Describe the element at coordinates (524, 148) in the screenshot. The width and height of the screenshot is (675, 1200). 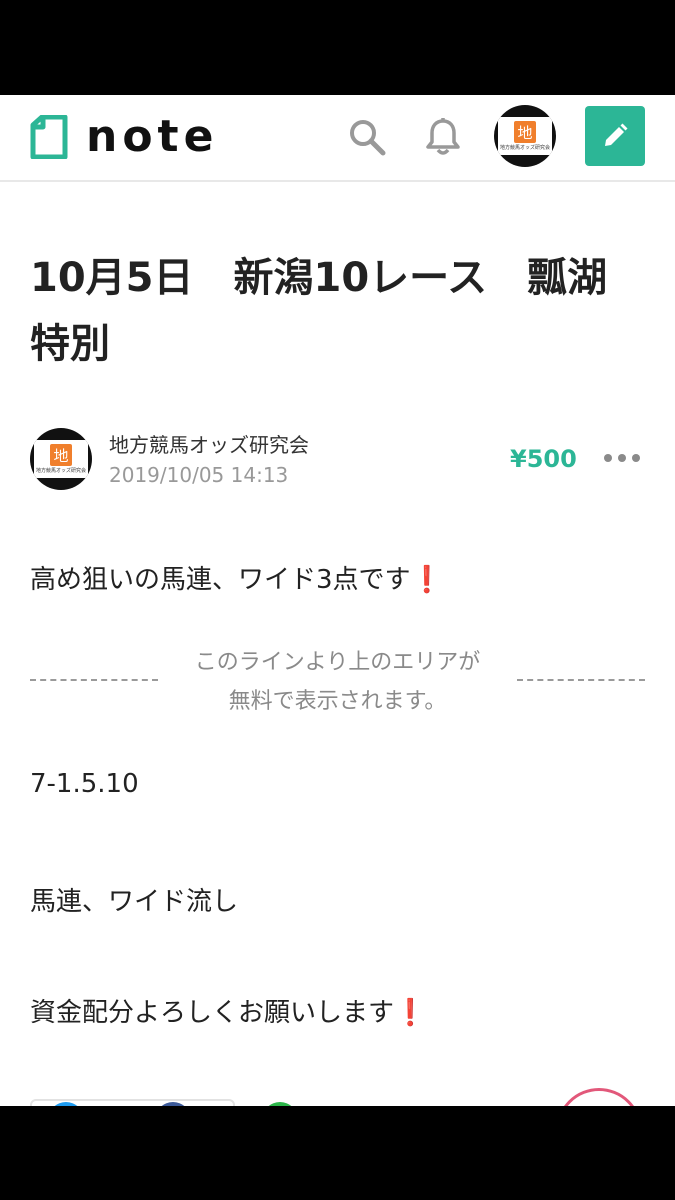
I see `avatar-caption: 地方競馬オッズ研究会` at that location.